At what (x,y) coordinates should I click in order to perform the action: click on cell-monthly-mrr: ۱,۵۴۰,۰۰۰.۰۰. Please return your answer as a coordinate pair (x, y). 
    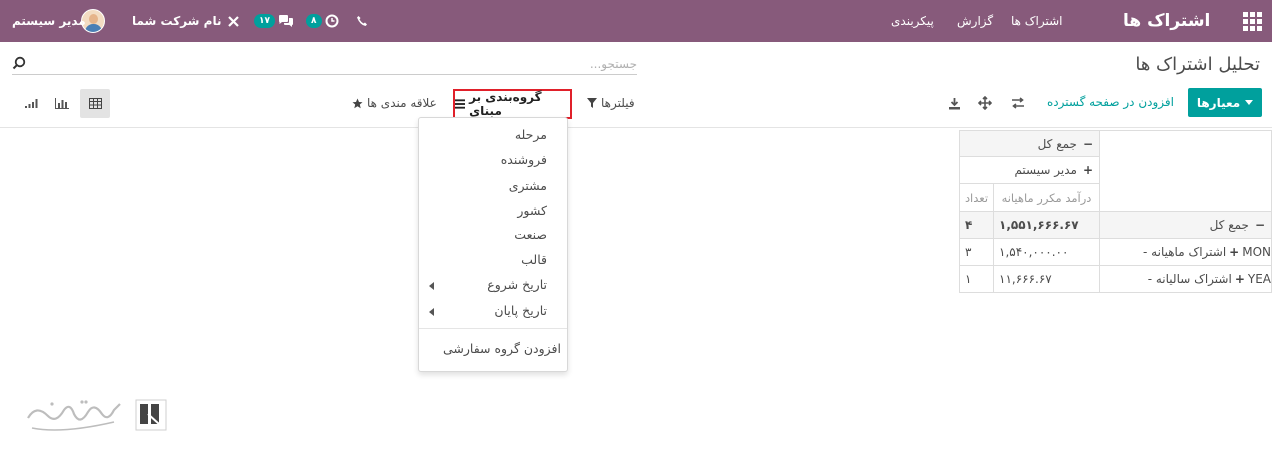
    Looking at the image, I should click on (1046, 252).